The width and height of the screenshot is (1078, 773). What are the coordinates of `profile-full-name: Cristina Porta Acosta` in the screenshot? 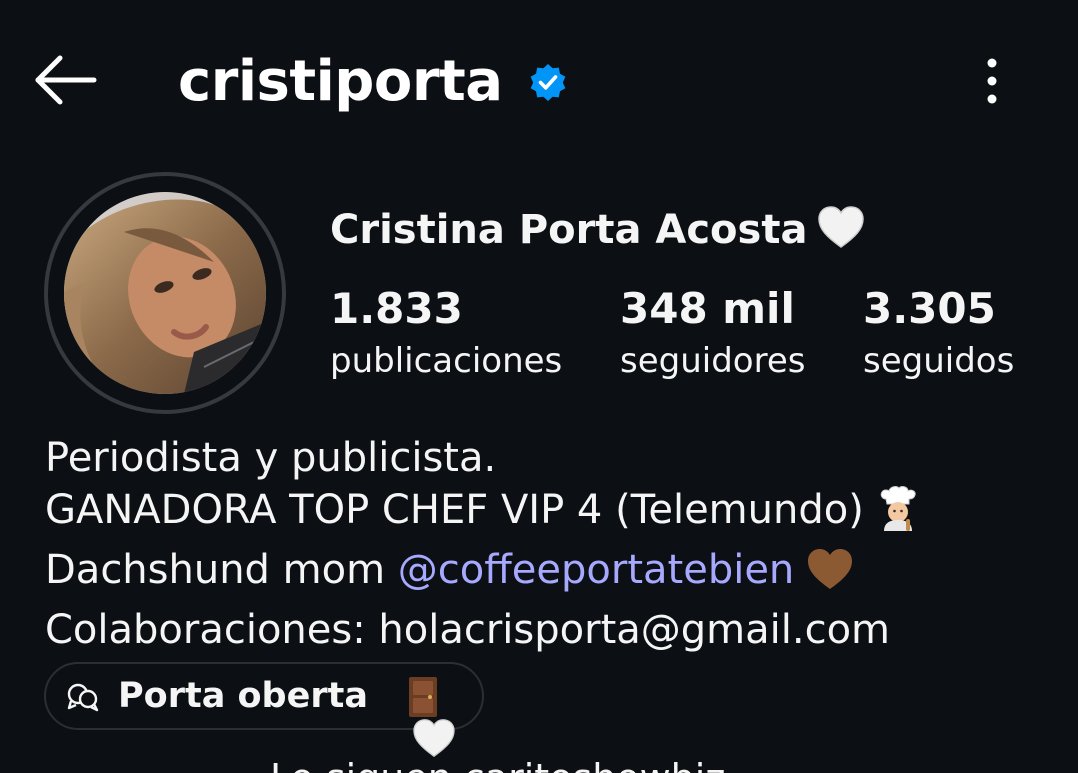 It's located at (597, 233).